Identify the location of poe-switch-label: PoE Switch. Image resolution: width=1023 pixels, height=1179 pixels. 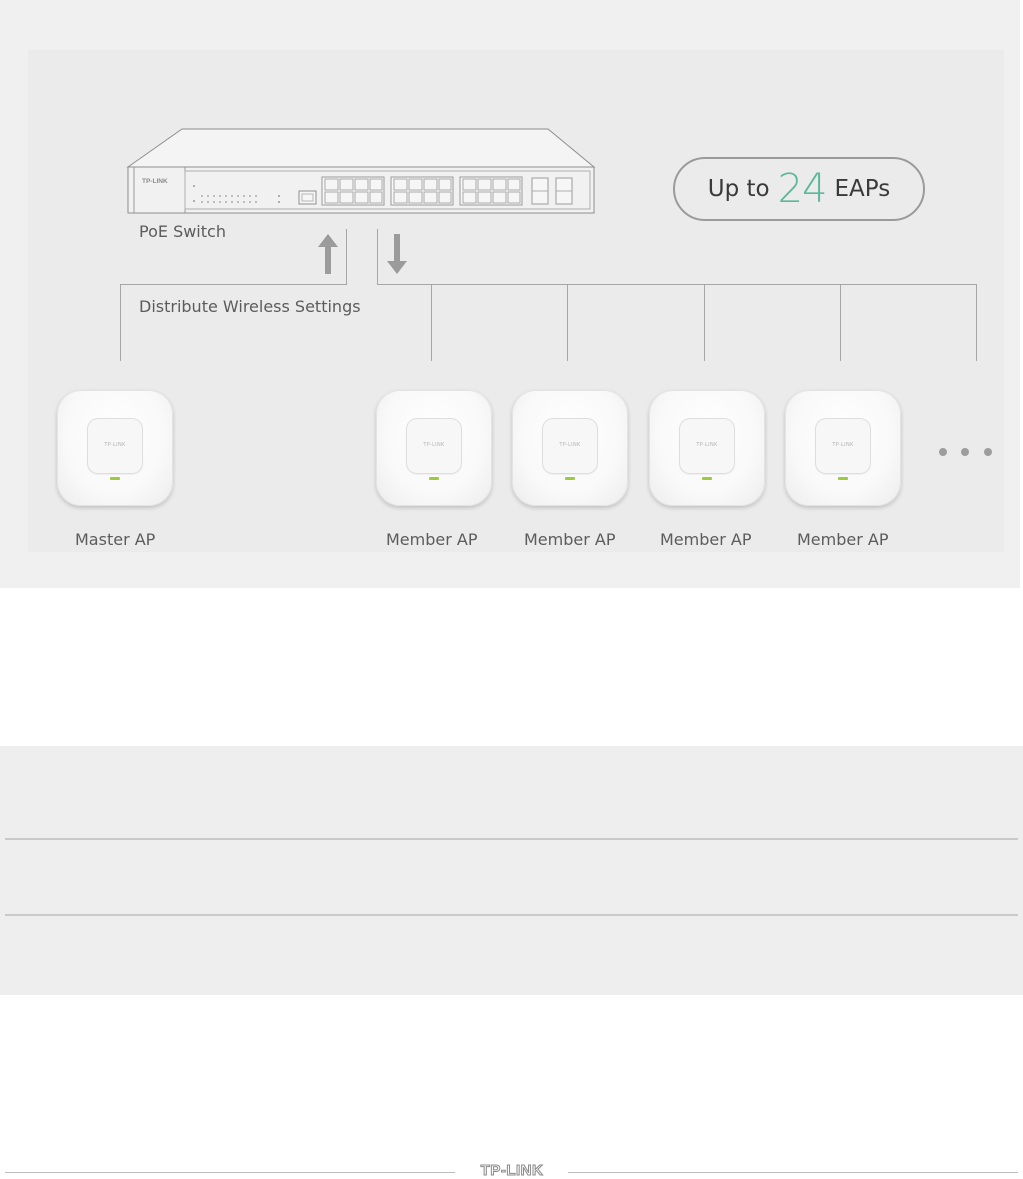
(182, 231).